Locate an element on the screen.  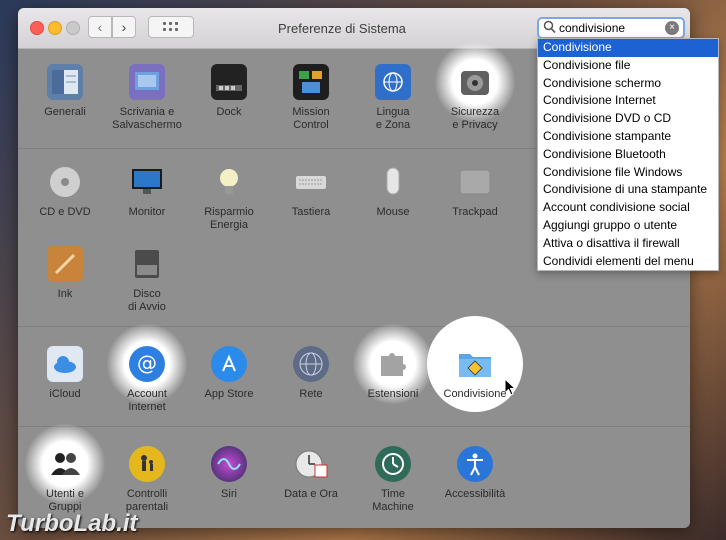
pane-risparmio: Risparmio Energia is located at coordinates (229, 198).